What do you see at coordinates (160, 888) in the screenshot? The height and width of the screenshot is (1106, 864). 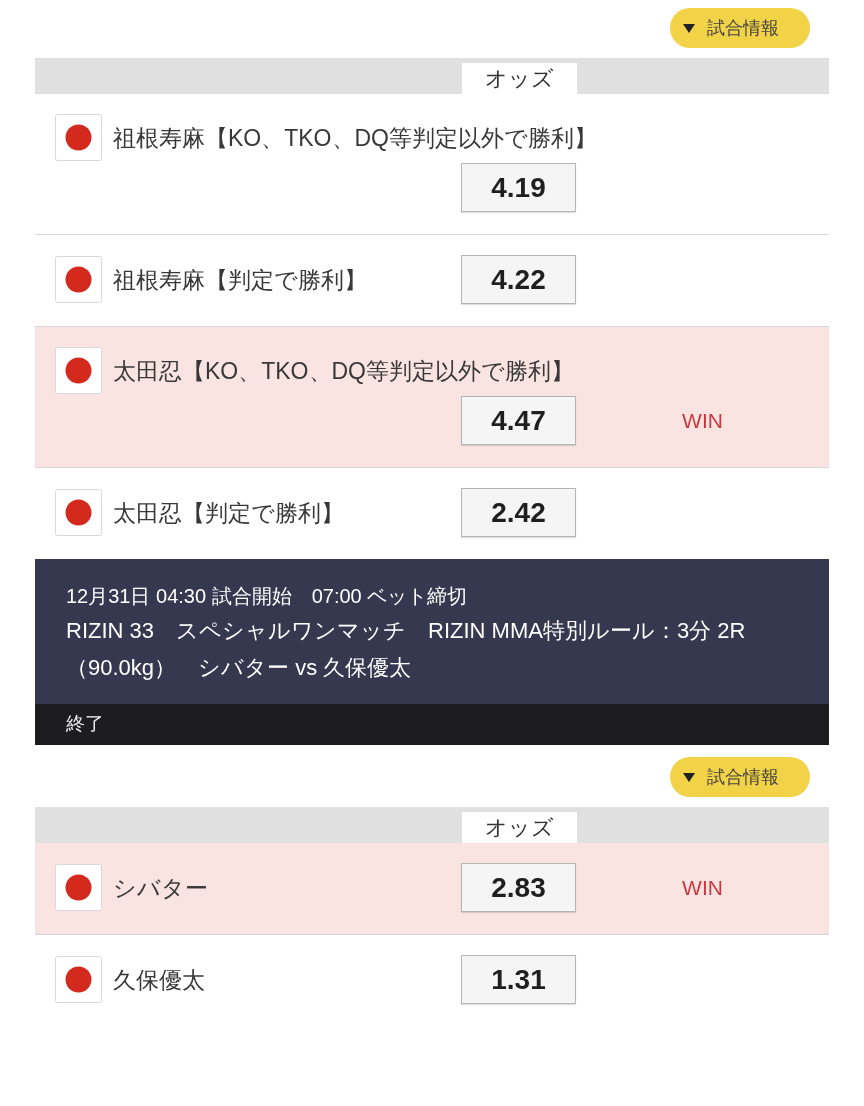 I see `bet-name: シバター` at bounding box center [160, 888].